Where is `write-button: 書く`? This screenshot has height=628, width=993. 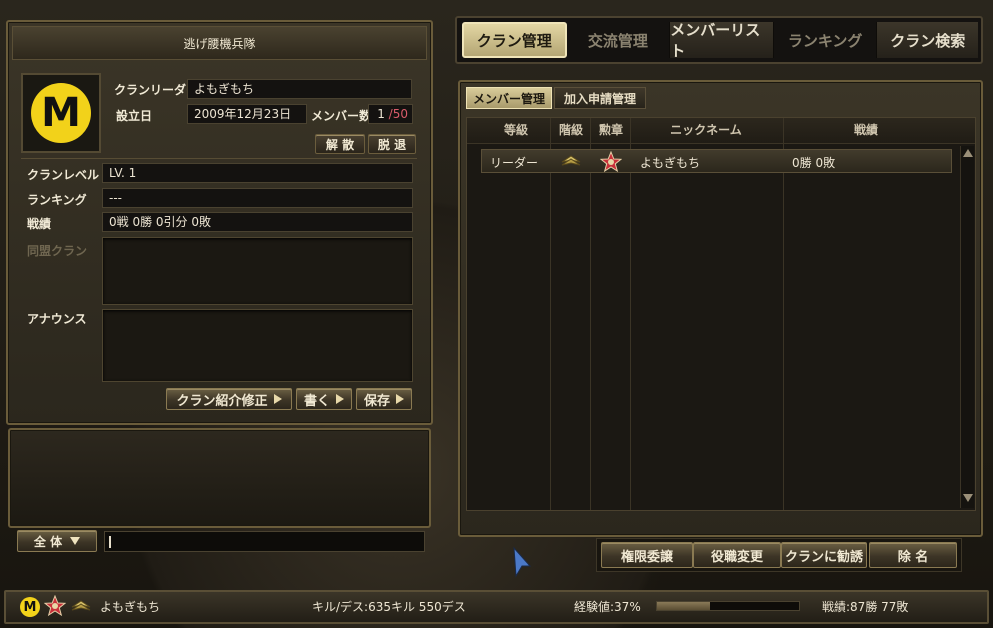
write-button: 書く is located at coordinates (324, 399).